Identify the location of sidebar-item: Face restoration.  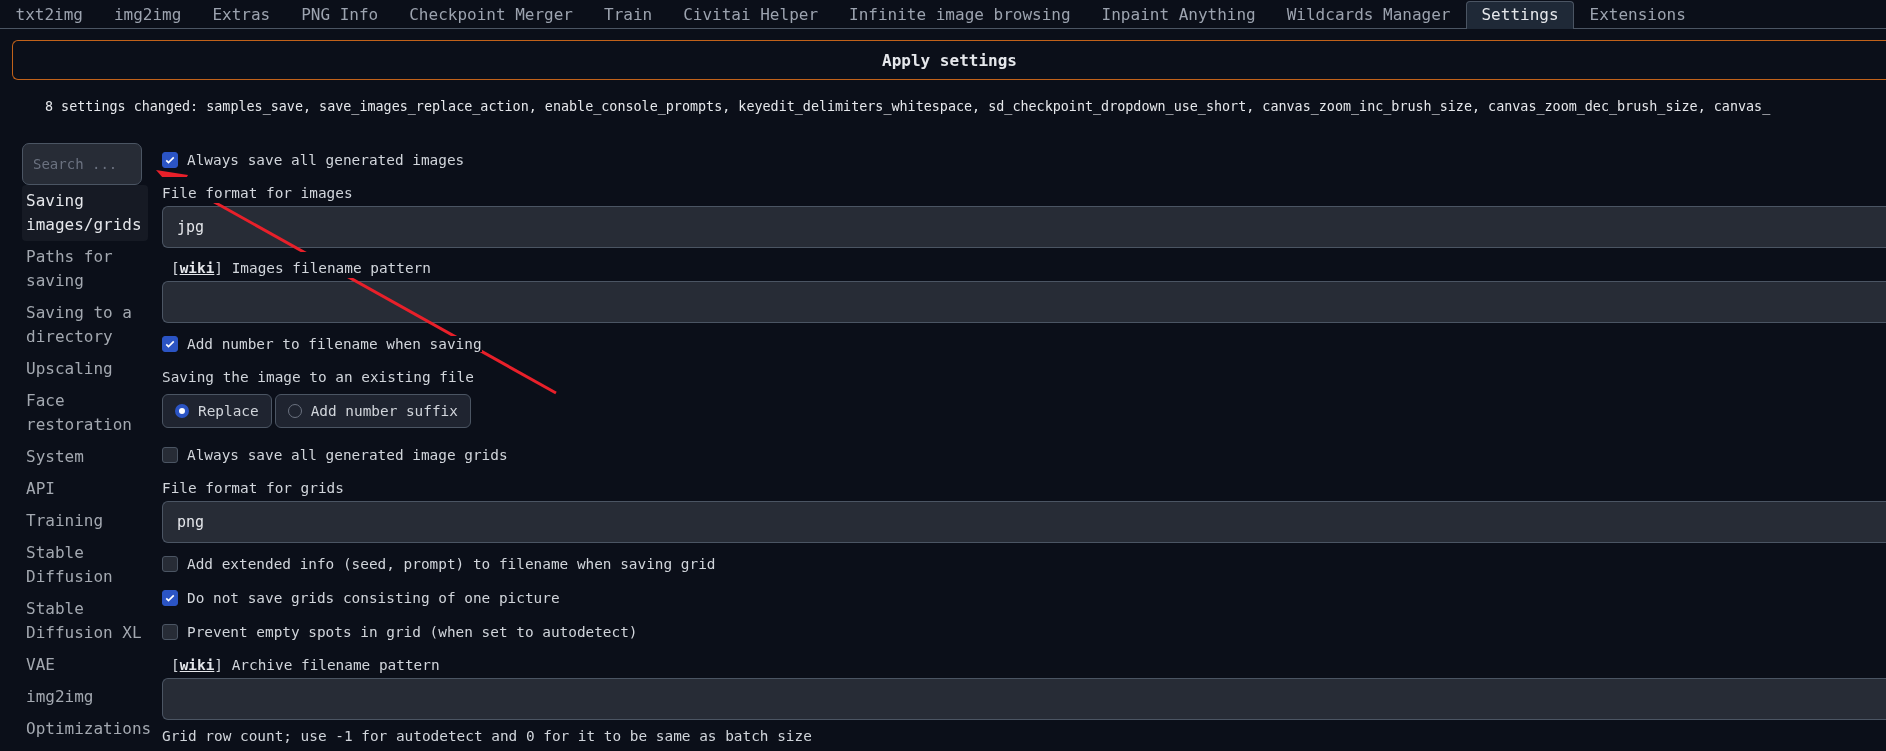
(85, 413).